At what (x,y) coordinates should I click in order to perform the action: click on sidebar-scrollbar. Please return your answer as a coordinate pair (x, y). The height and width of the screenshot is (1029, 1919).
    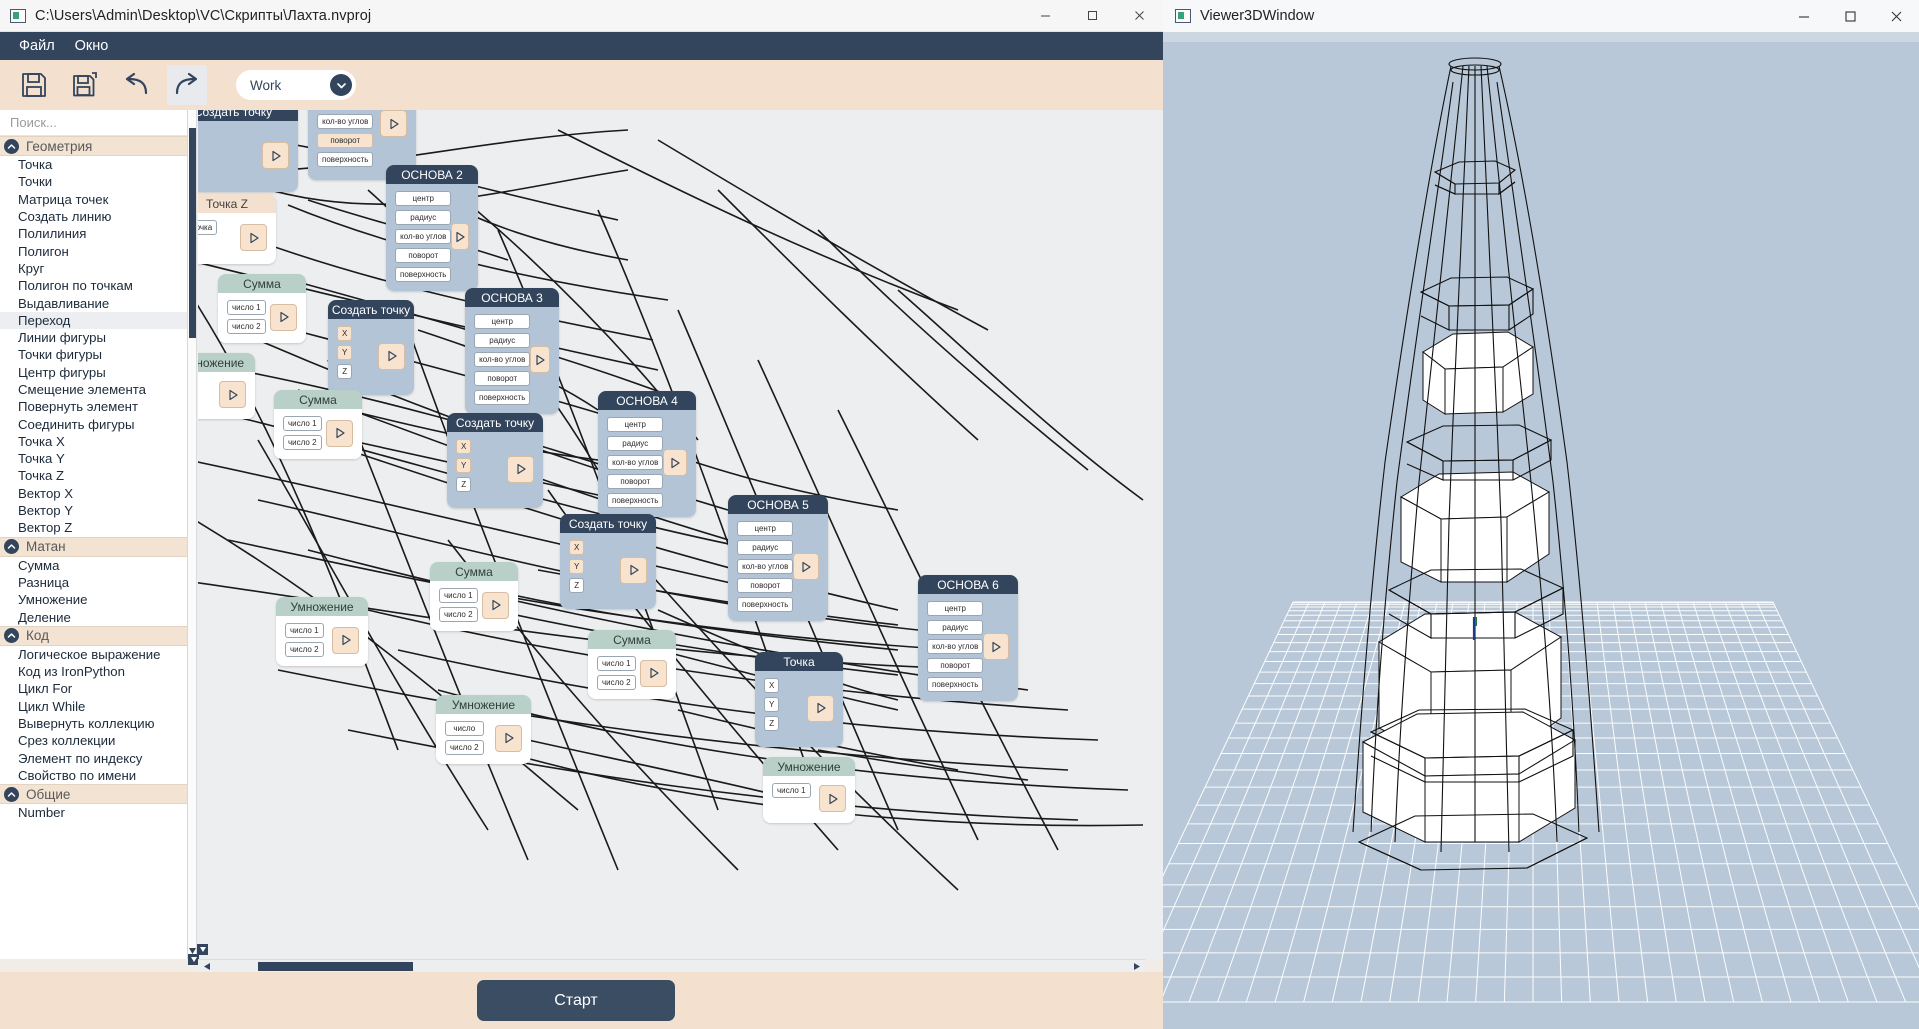
    Looking at the image, I should click on (192, 534).